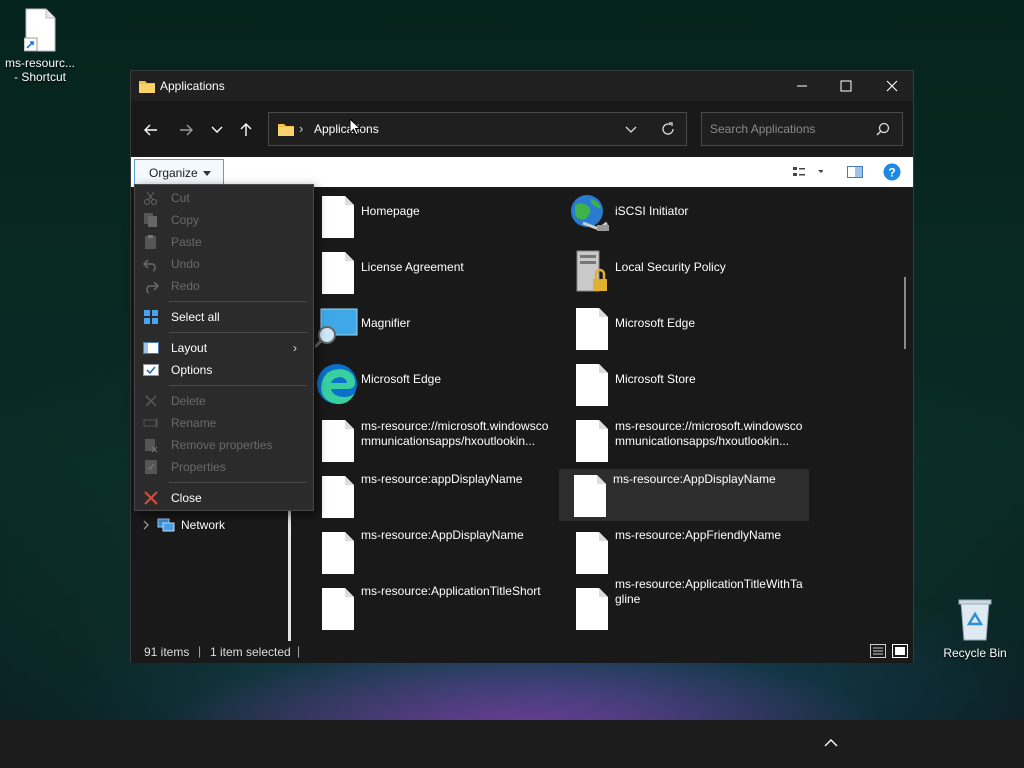  I want to click on list-item: ms-resource:AppDisplayName, so click(432, 552).